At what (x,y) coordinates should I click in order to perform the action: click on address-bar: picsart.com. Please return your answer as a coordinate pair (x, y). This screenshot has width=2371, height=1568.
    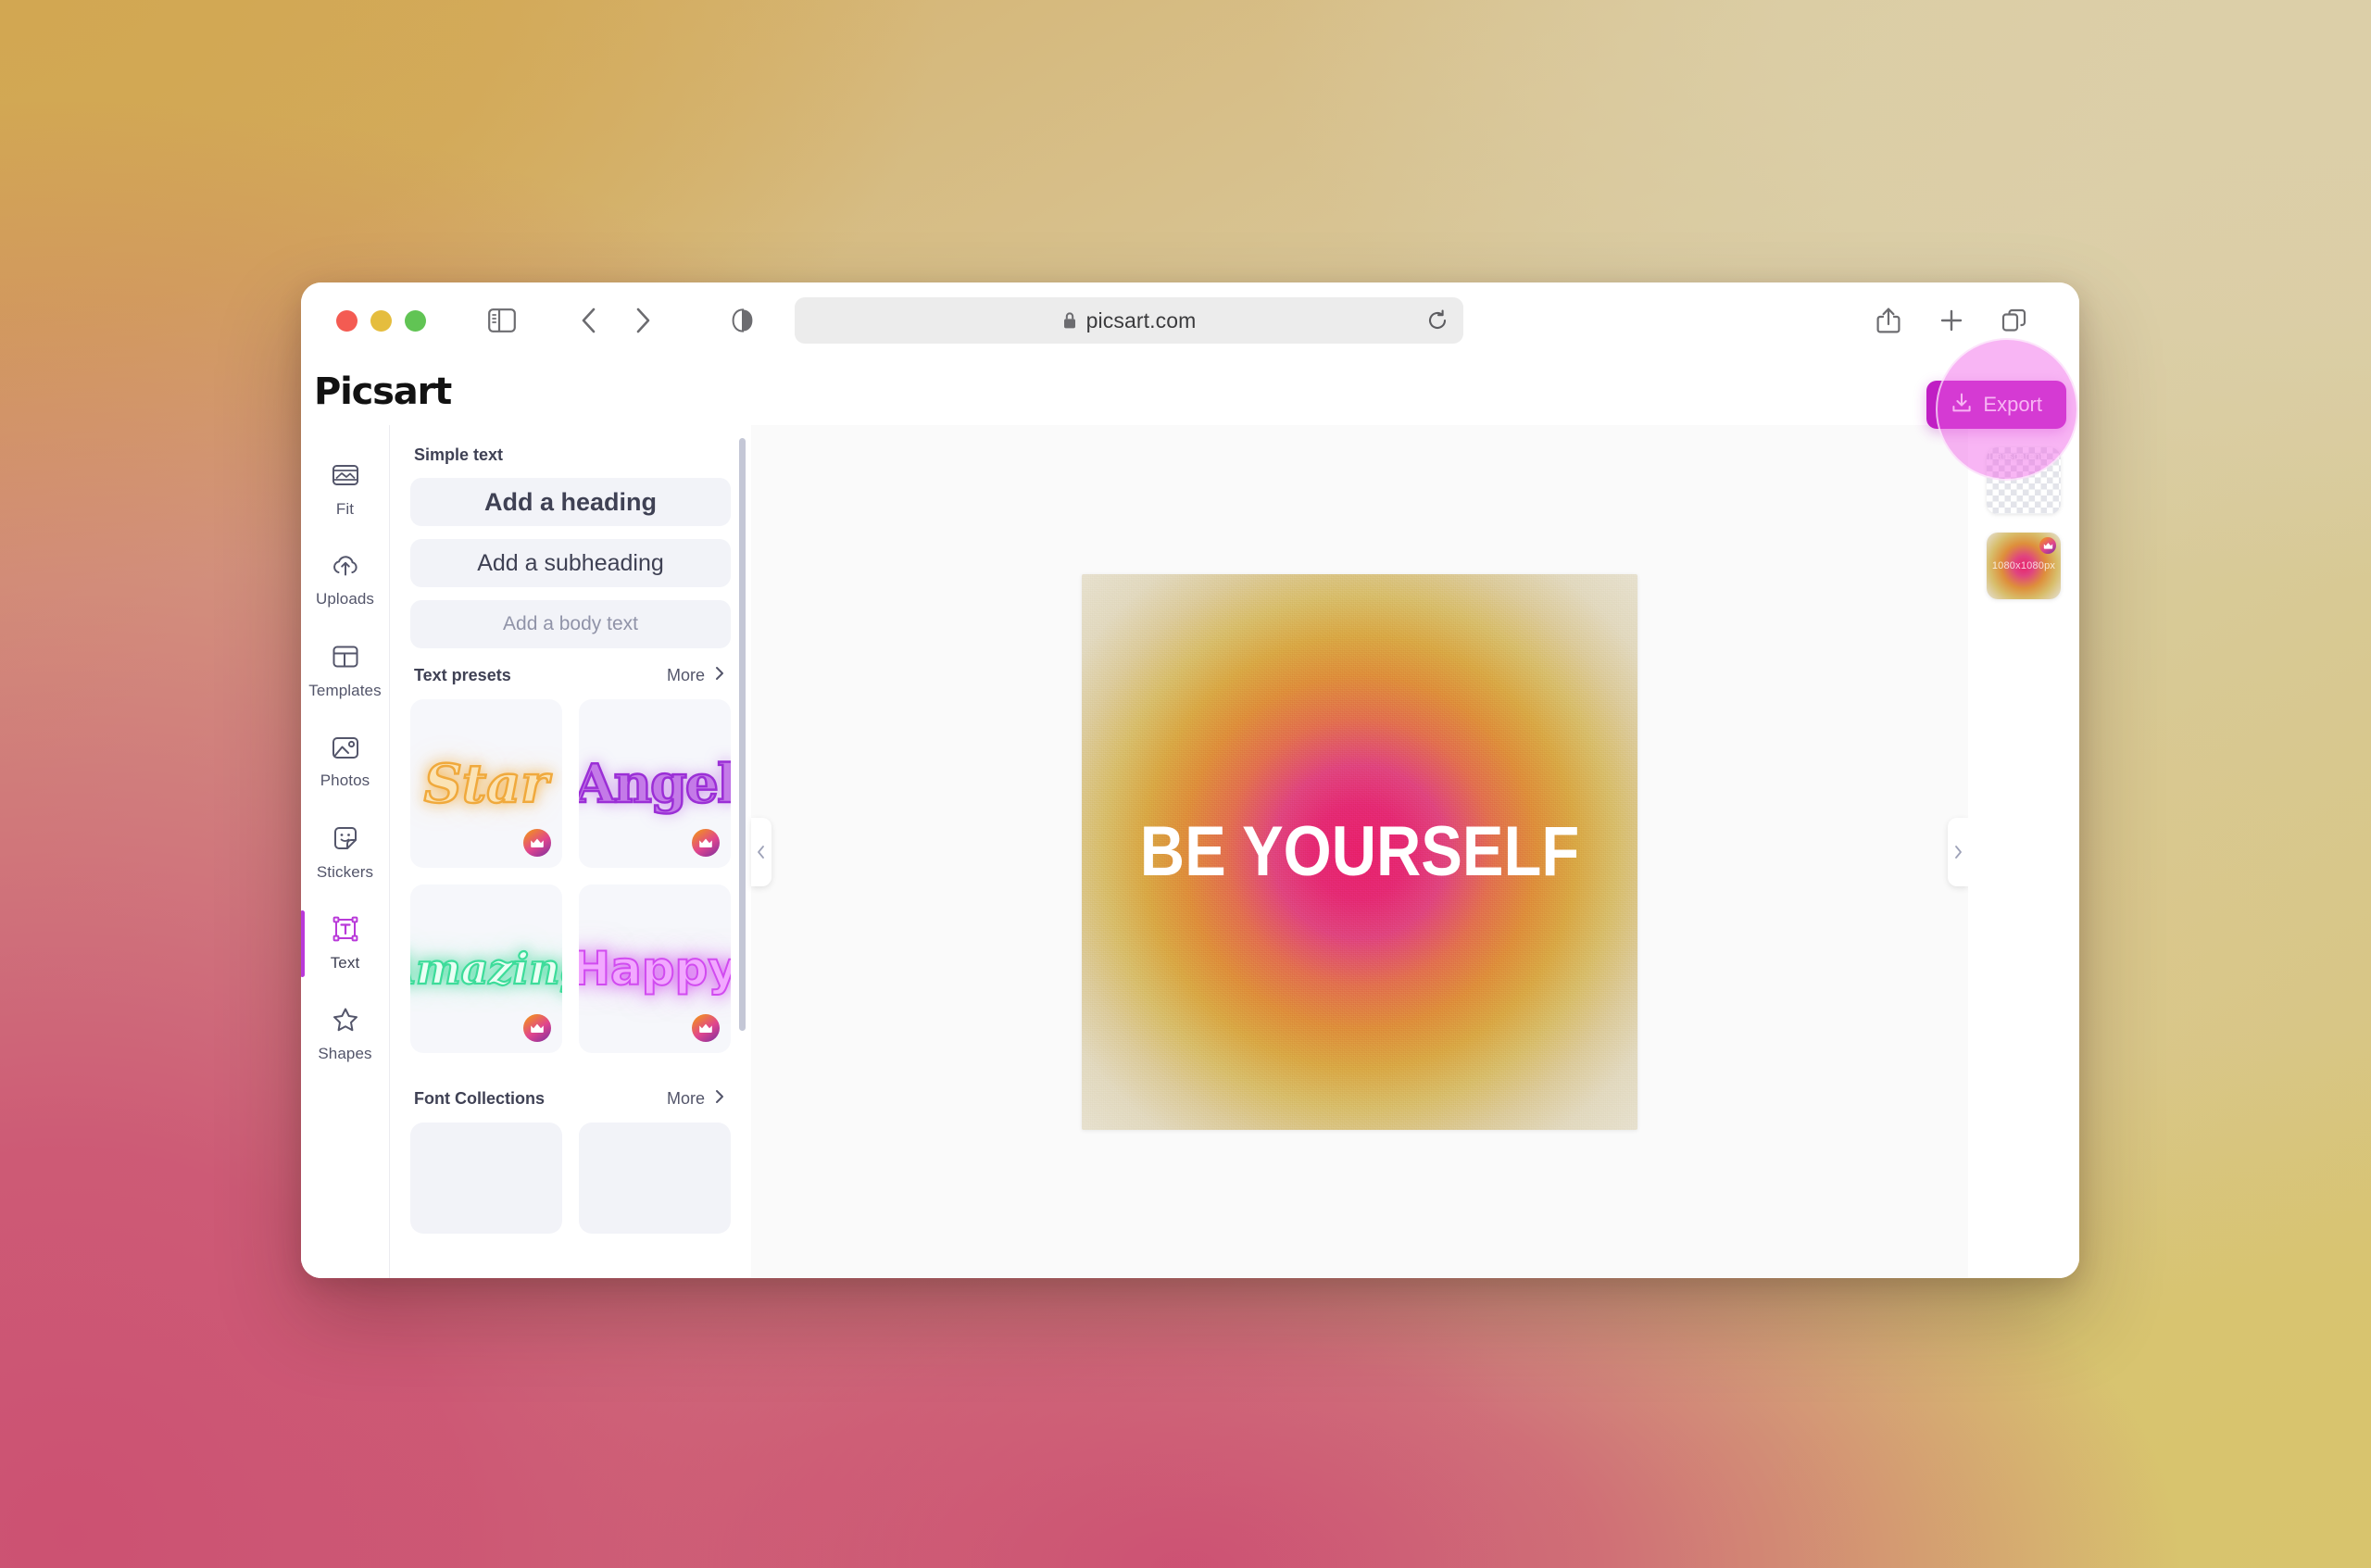
    Looking at the image, I should click on (1129, 321).